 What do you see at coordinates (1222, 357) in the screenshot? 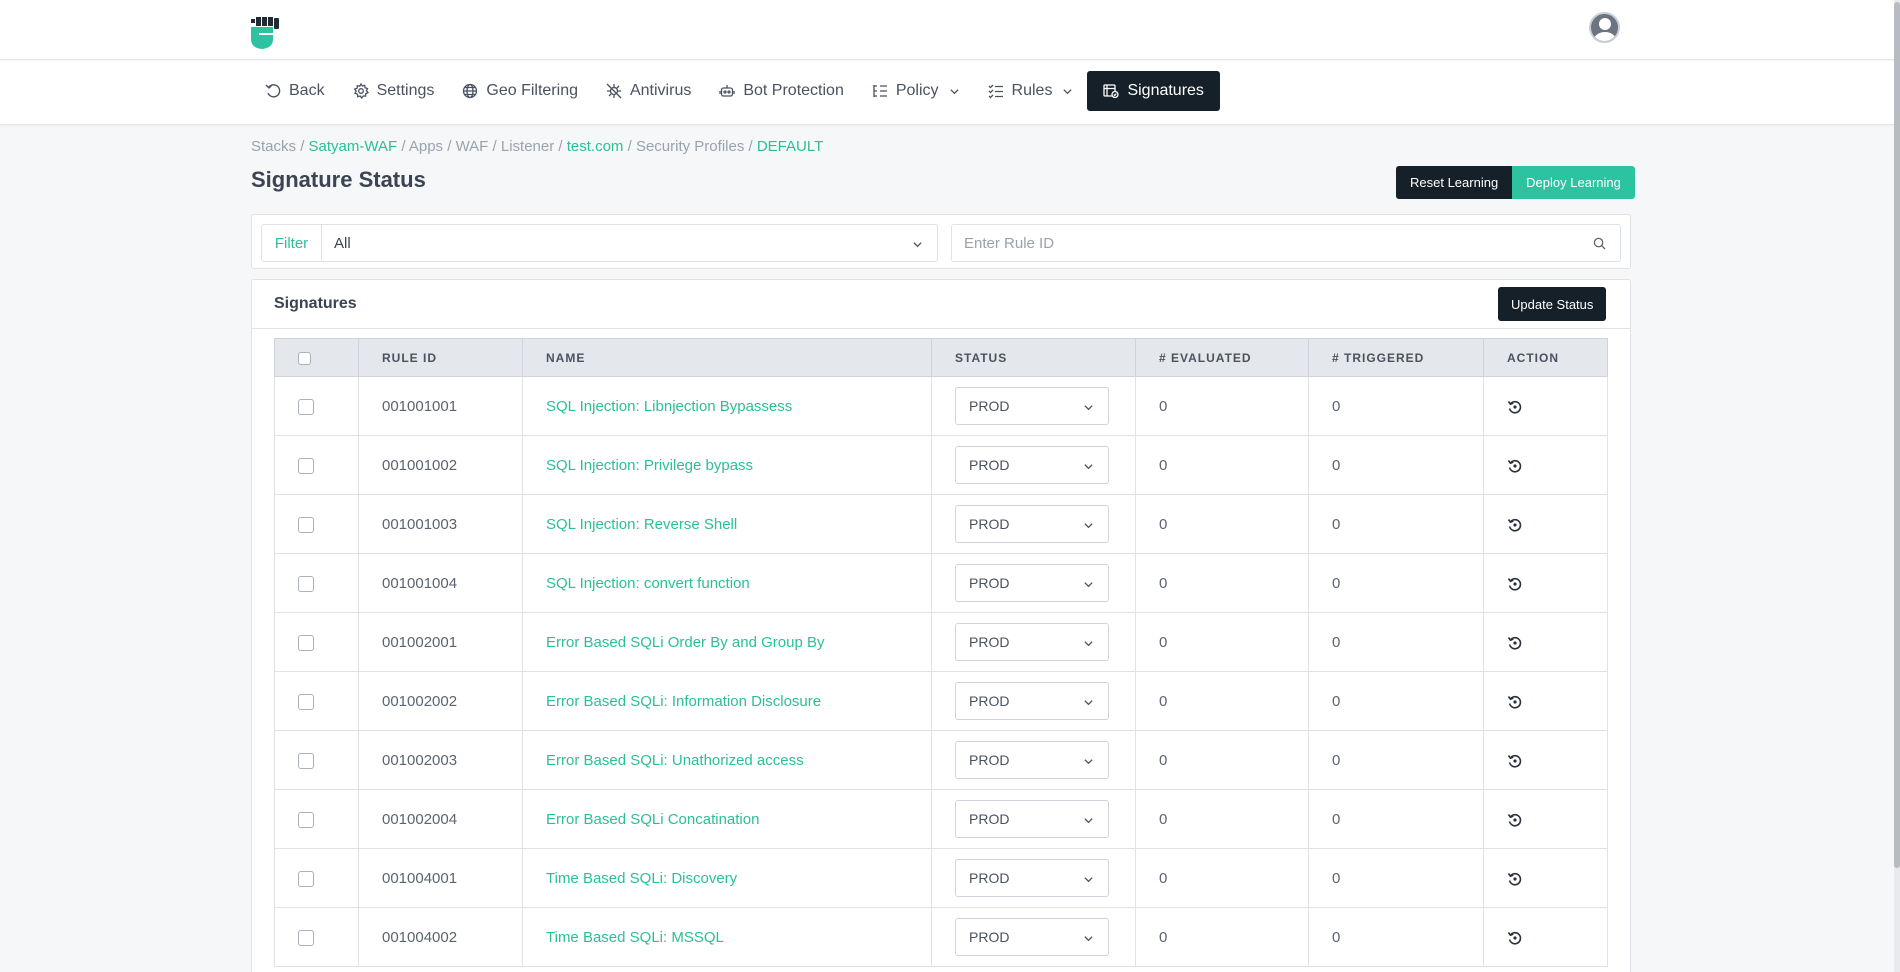
I see `column-header-evaluated: # EVALUATED` at bounding box center [1222, 357].